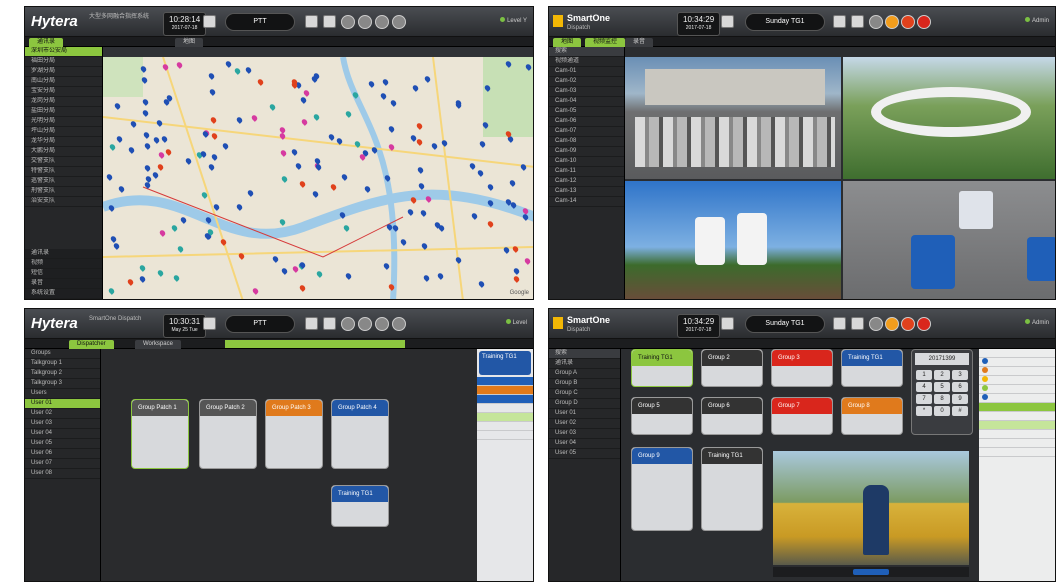 The height and width of the screenshot is (582, 1058). Describe the element at coordinates (733, 118) in the screenshot. I see `video-feed-parking` at that location.